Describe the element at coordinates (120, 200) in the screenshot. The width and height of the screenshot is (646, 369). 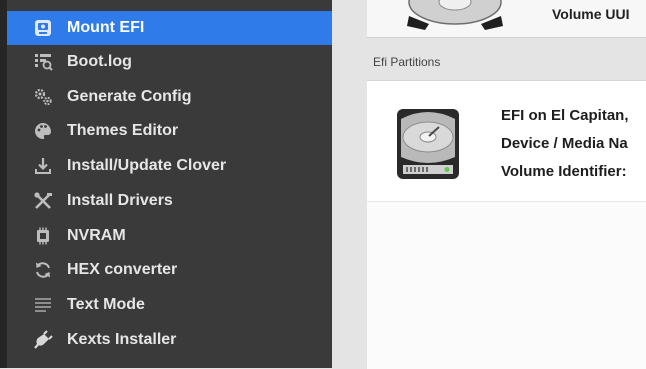
I see `sidebar-item-label: Install Drivers` at that location.